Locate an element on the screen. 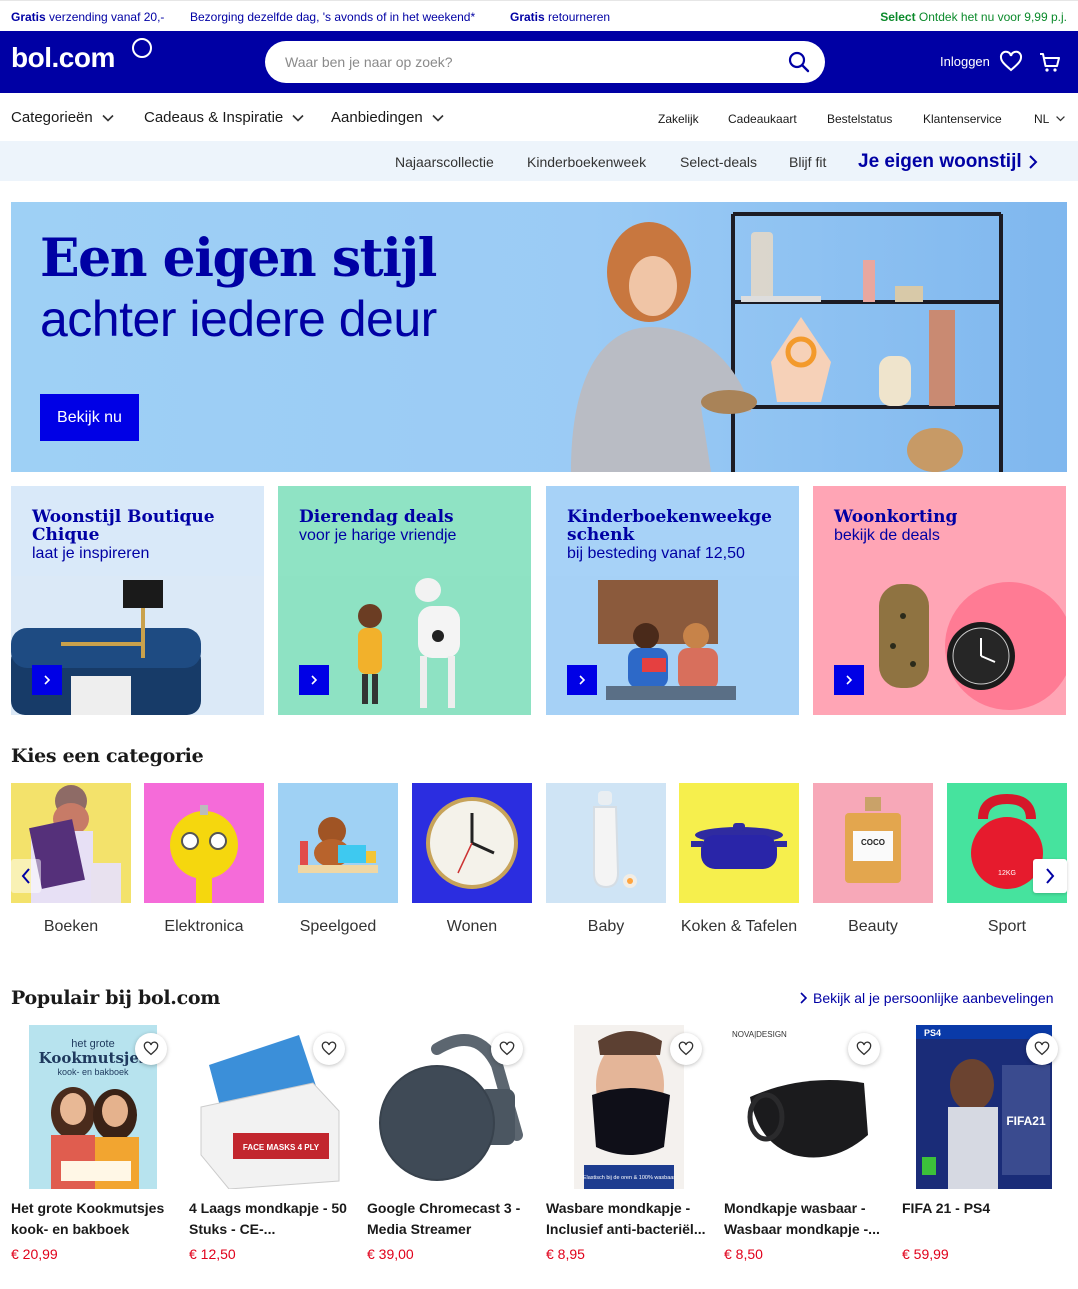  site-header: bol.com Inloggen is located at coordinates (539, 62).